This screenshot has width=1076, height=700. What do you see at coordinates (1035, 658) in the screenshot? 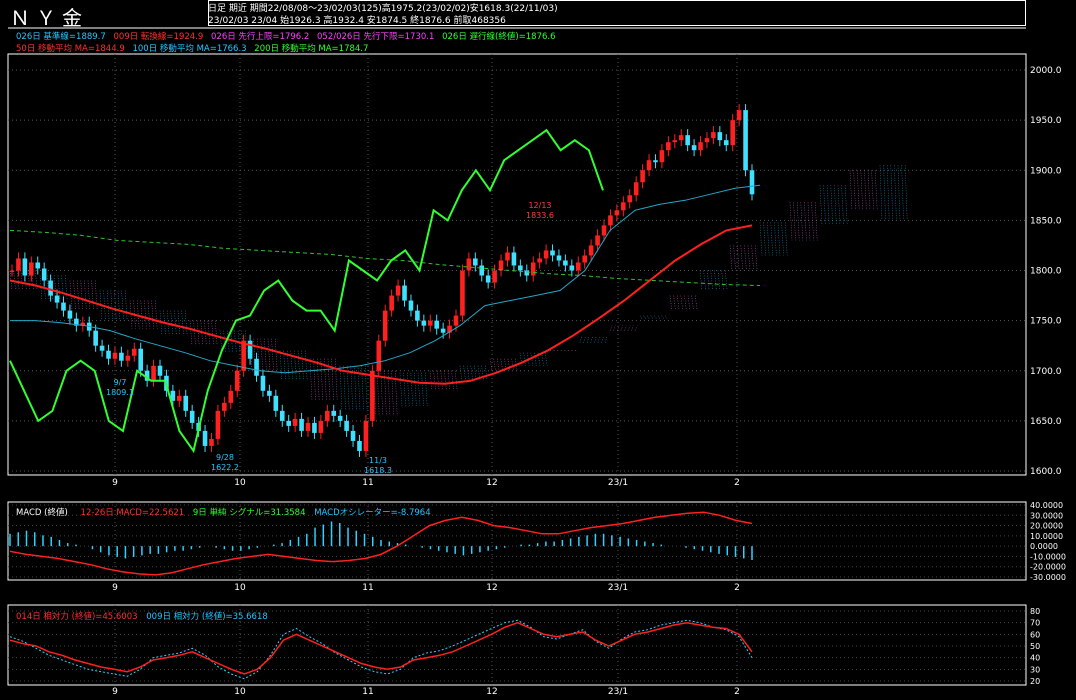
I see `rsi-y-tick: 40` at bounding box center [1035, 658].